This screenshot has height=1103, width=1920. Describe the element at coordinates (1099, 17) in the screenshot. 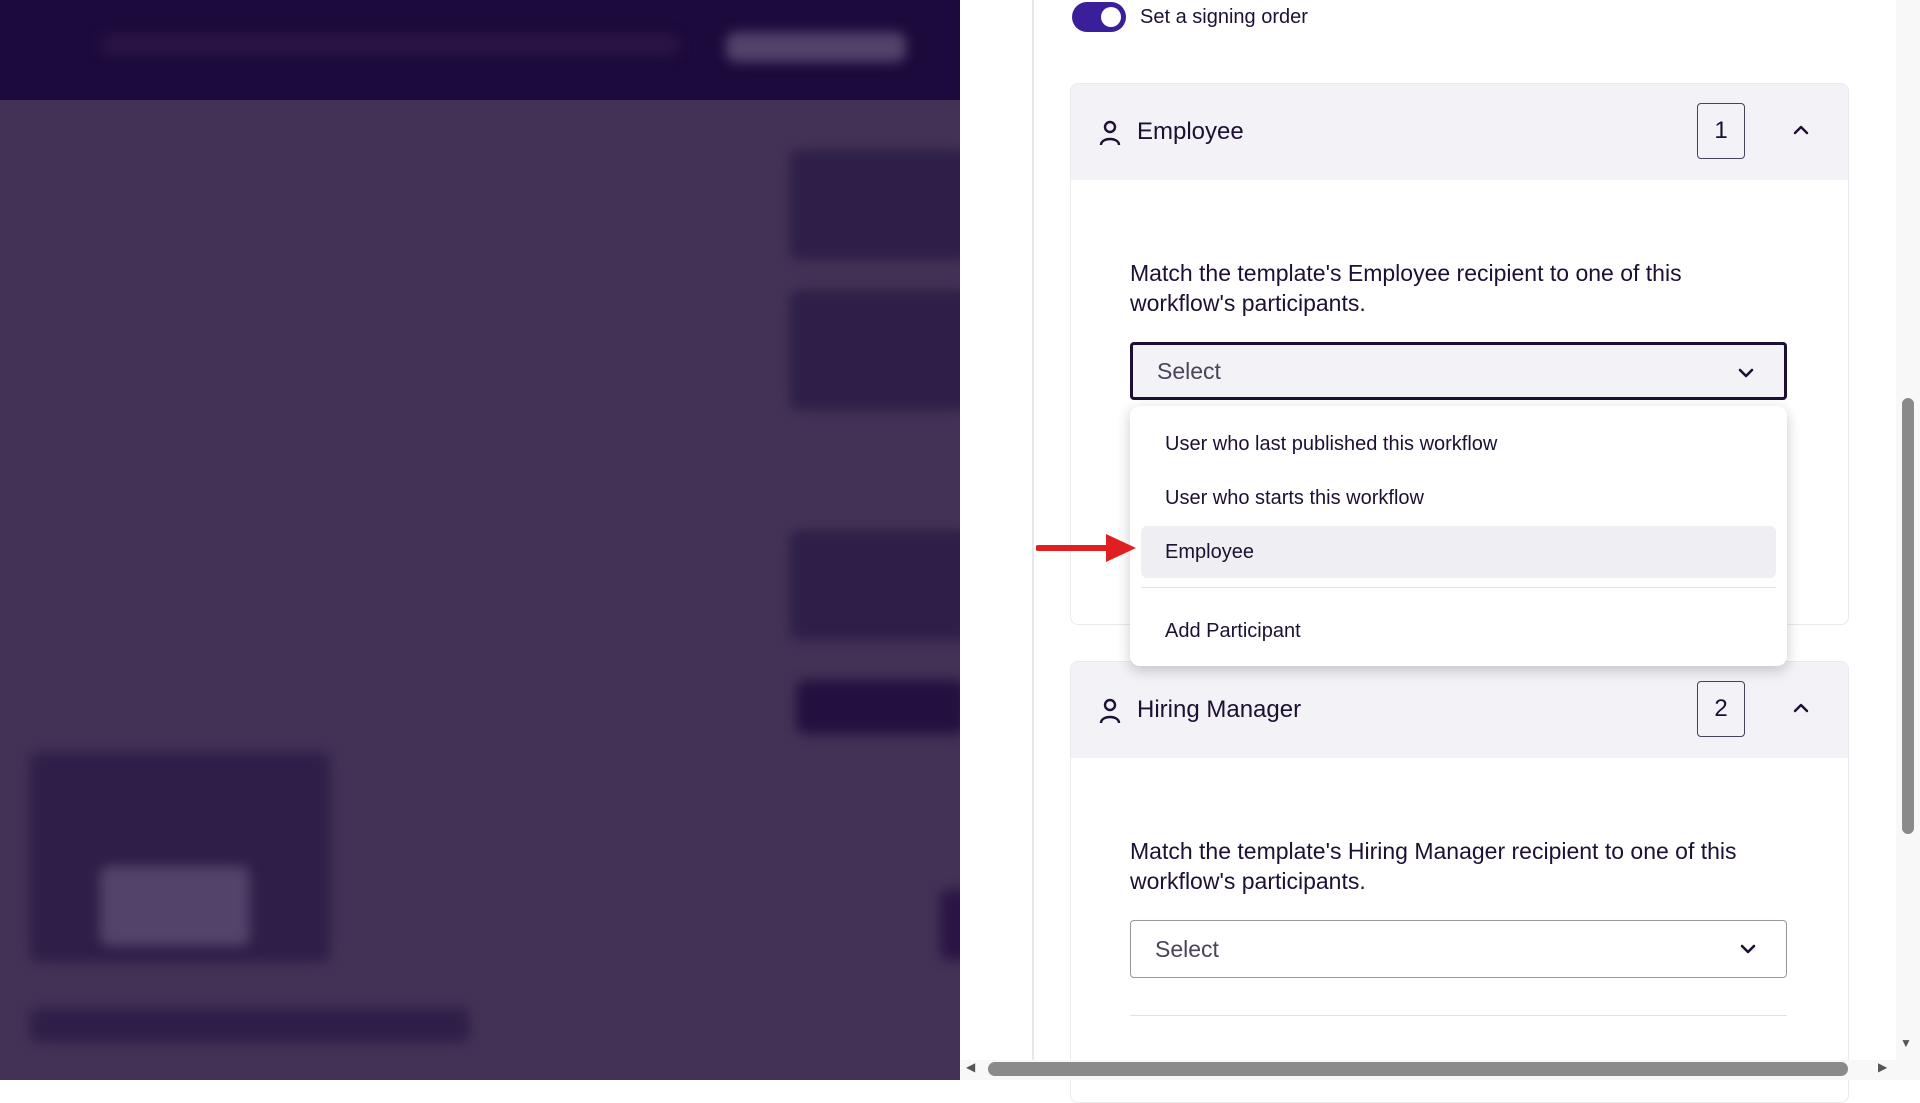

I see `signing-order-toggle` at that location.